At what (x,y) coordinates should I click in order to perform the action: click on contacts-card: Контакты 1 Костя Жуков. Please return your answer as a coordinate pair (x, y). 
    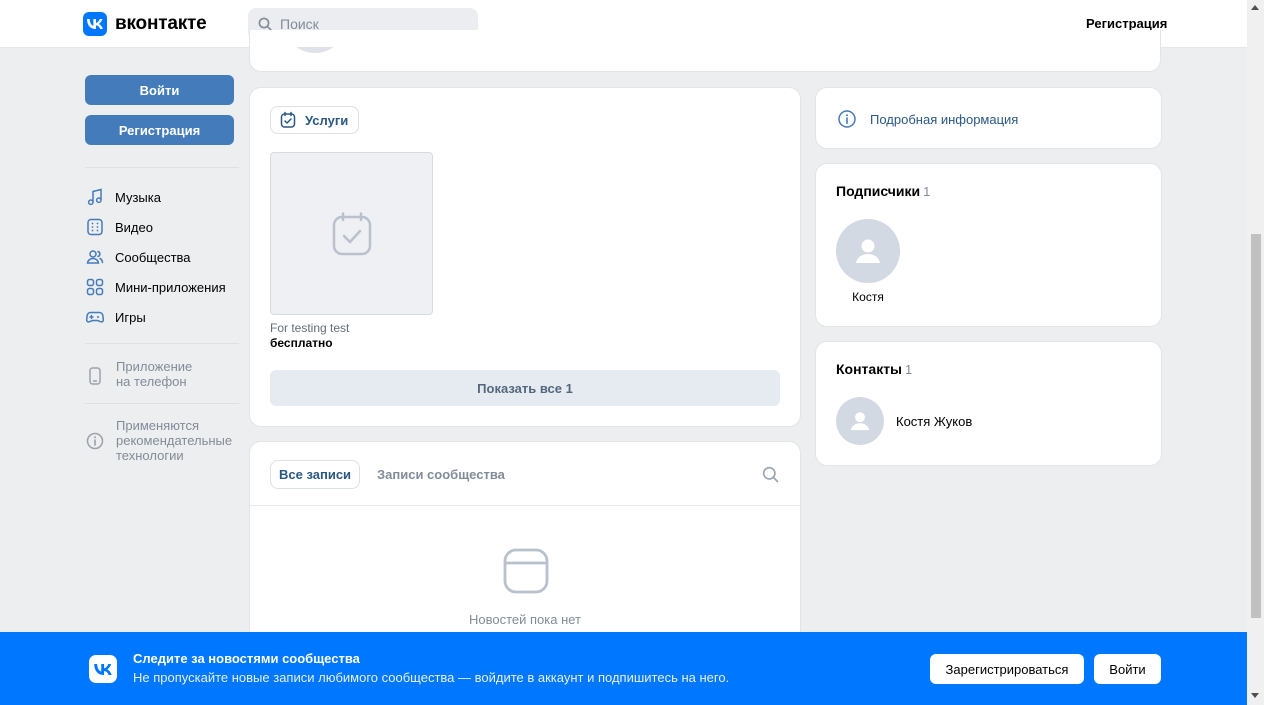
    Looking at the image, I should click on (988, 403).